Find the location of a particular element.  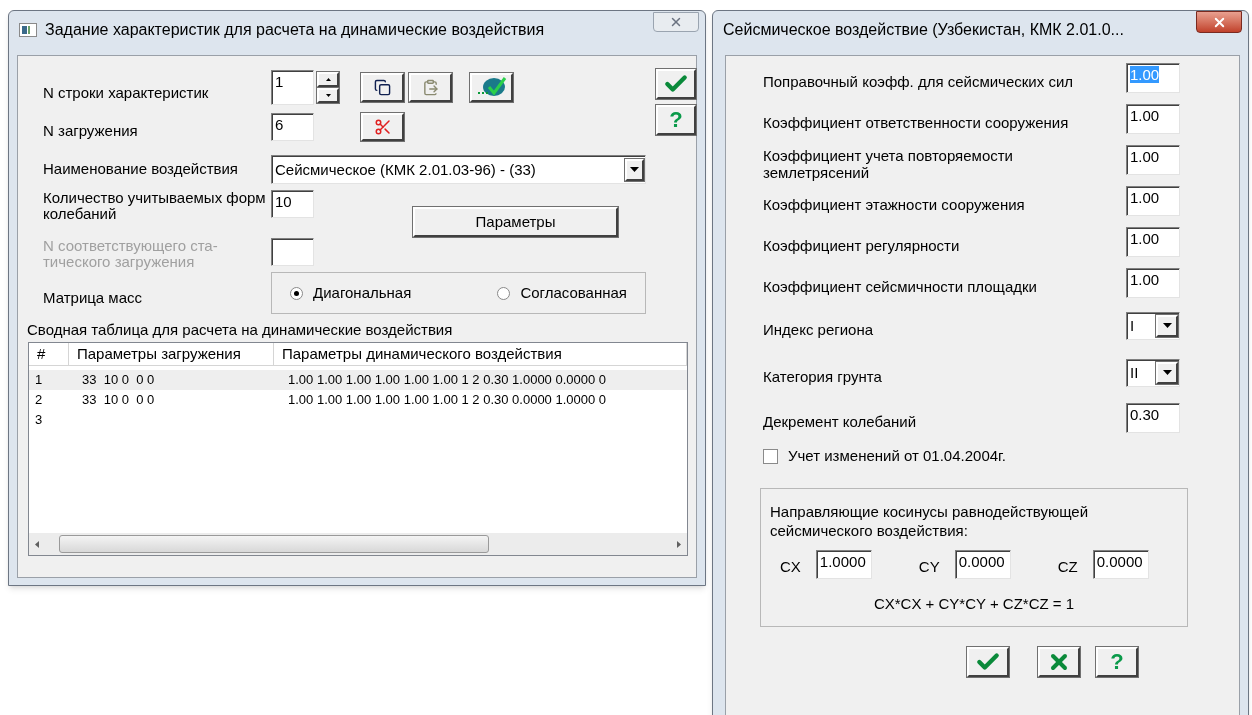

radio-option: Диагональная is located at coordinates (351, 293).